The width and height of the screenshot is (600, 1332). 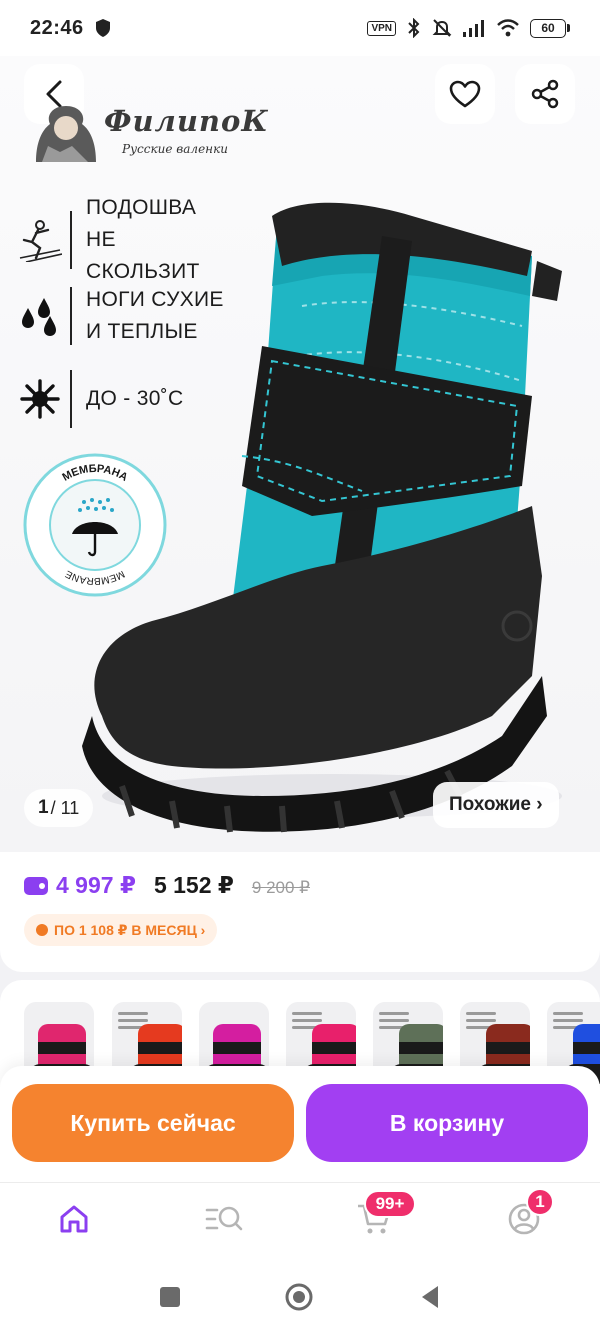 I want to click on cart-badge: 99+, so click(x=390, y=1204).